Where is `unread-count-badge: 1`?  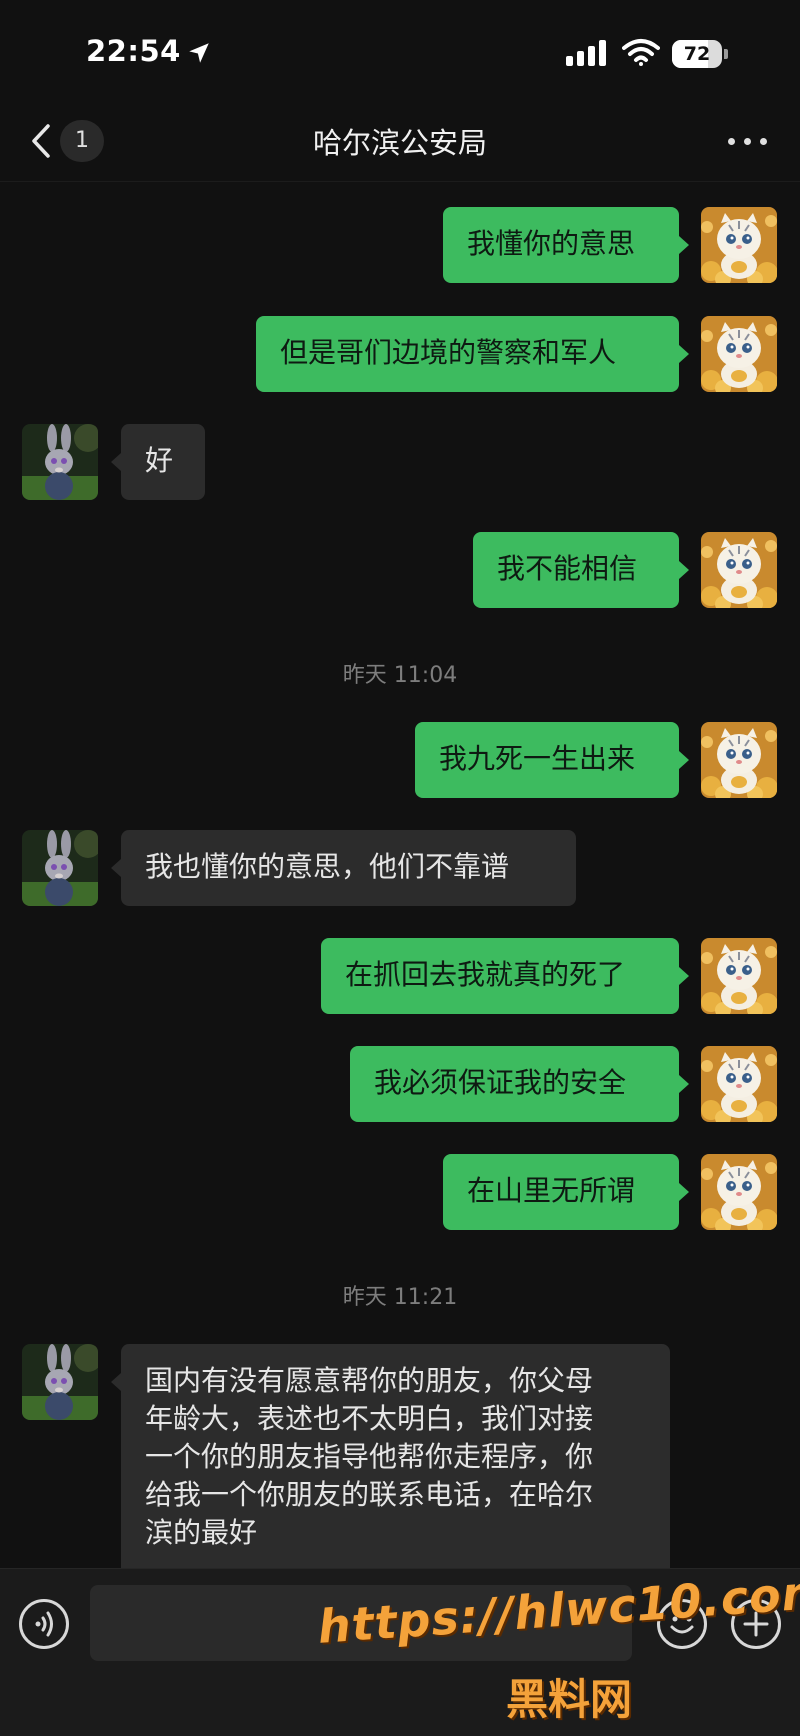
unread-count-badge: 1 is located at coordinates (82, 141).